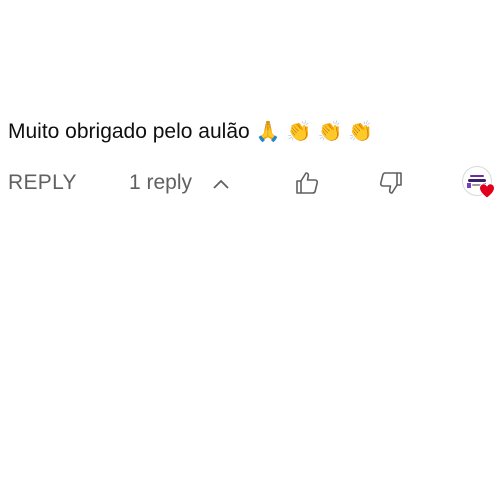 This screenshot has height=500, width=500. I want to click on chevron-up-icon, so click(221, 183).